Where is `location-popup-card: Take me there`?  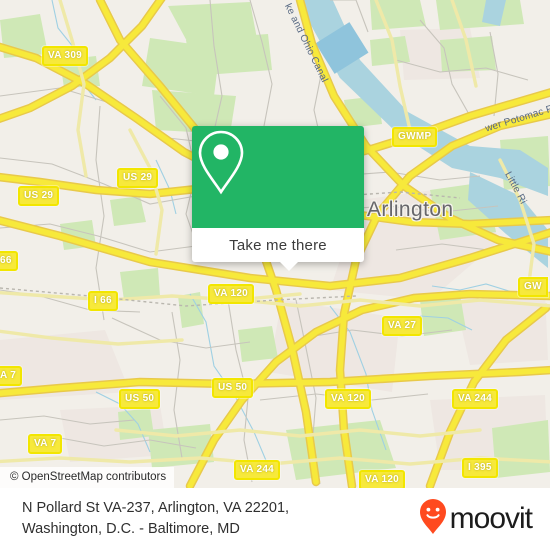 location-popup-card: Take me there is located at coordinates (278, 194).